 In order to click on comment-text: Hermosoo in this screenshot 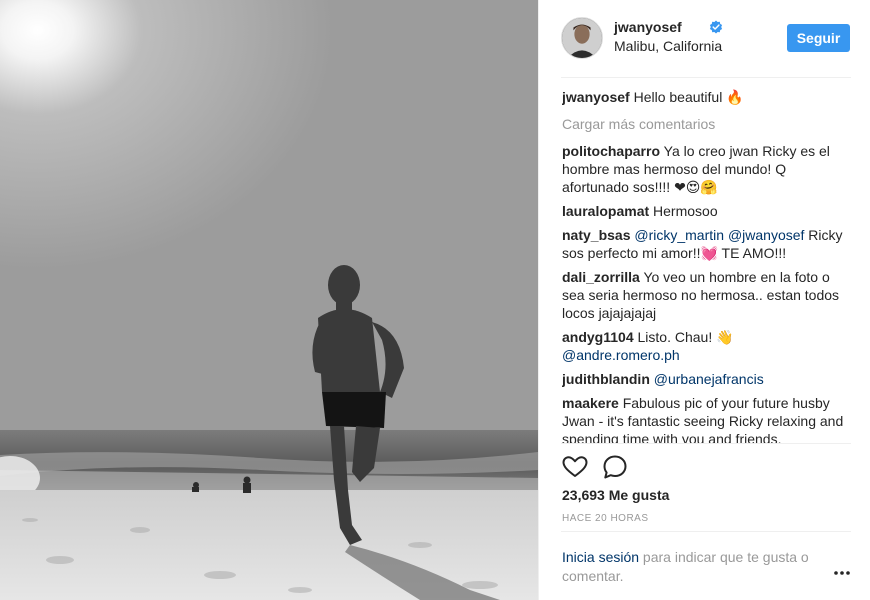, I will do `click(685, 211)`.